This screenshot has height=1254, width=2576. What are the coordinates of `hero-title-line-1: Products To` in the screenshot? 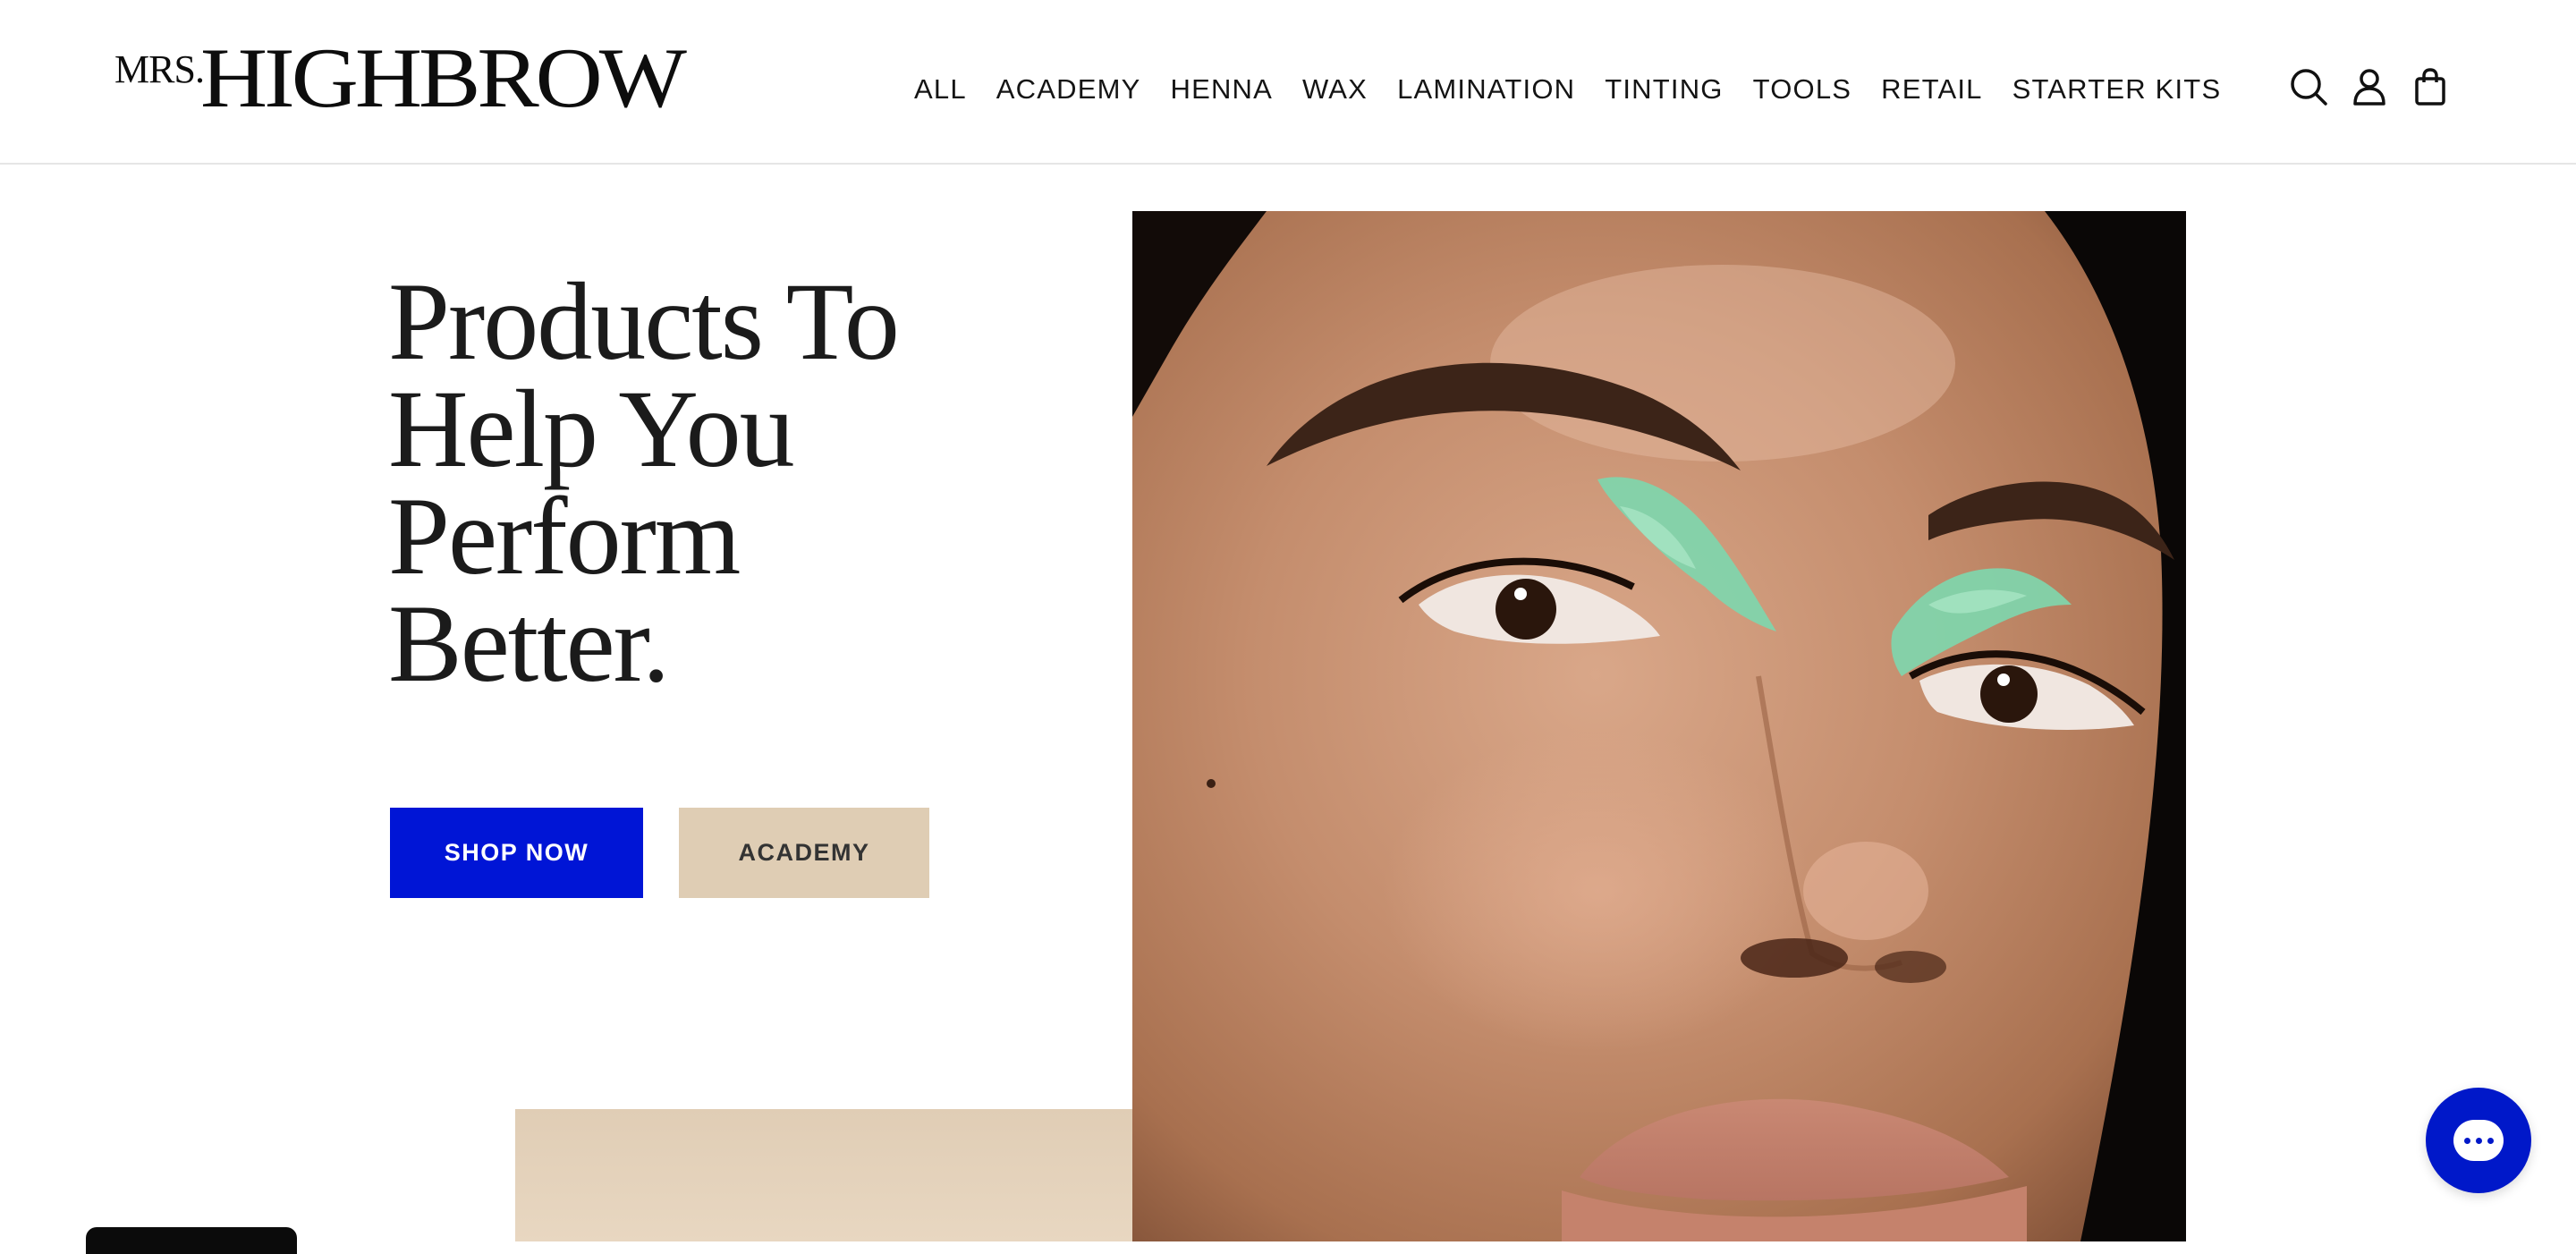 It's located at (644, 321).